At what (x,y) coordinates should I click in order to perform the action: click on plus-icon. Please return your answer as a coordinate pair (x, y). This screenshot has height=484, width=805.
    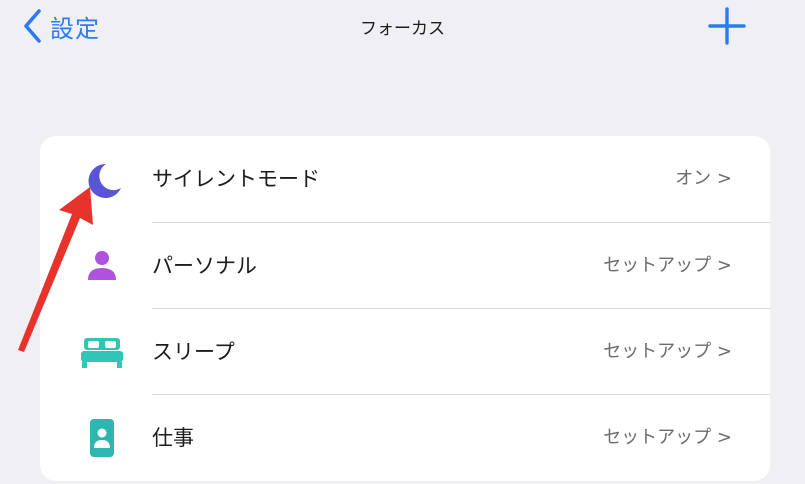
    Looking at the image, I should click on (727, 26).